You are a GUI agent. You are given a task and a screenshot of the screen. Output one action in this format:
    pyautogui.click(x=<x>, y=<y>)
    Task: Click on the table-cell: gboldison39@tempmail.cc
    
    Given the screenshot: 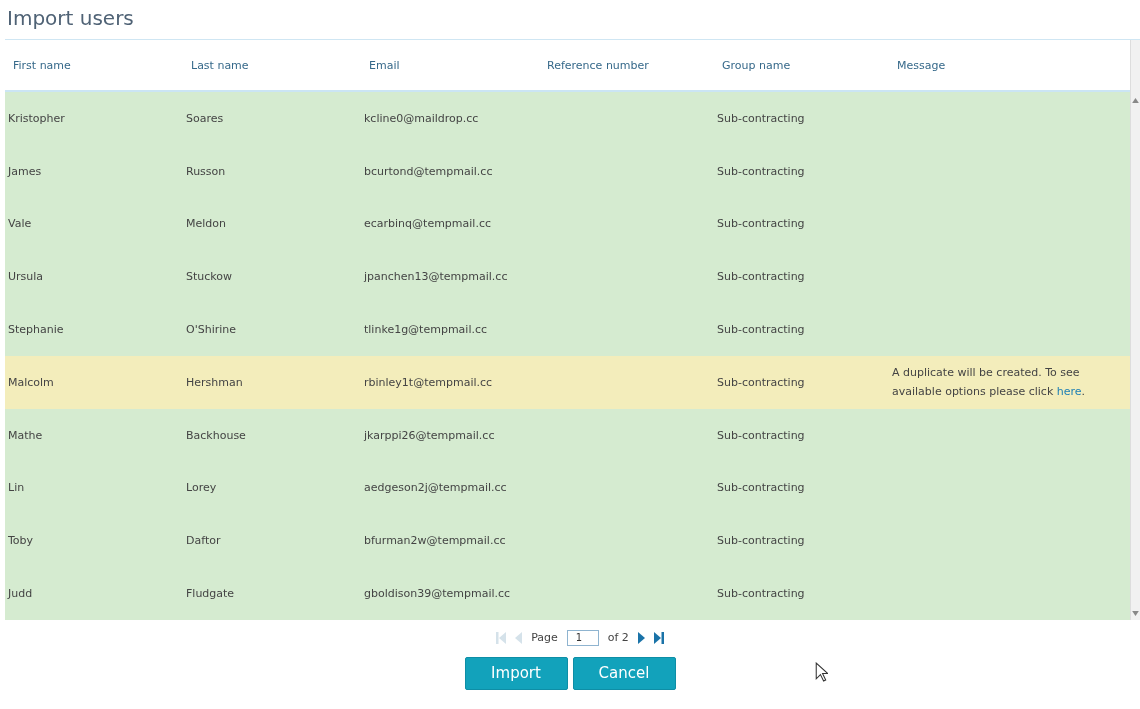 What is the action you would take?
    pyautogui.click(x=437, y=594)
    